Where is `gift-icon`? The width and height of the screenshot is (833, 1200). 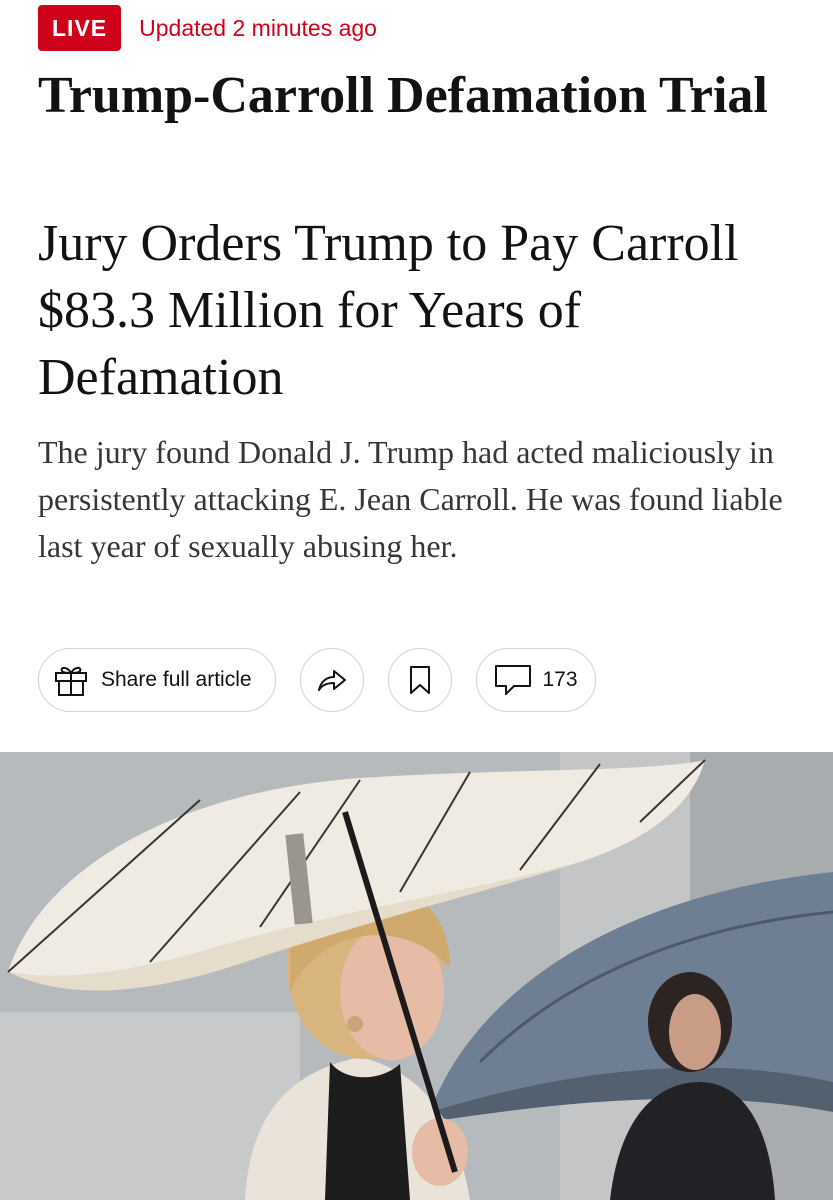
gift-icon is located at coordinates (71, 680).